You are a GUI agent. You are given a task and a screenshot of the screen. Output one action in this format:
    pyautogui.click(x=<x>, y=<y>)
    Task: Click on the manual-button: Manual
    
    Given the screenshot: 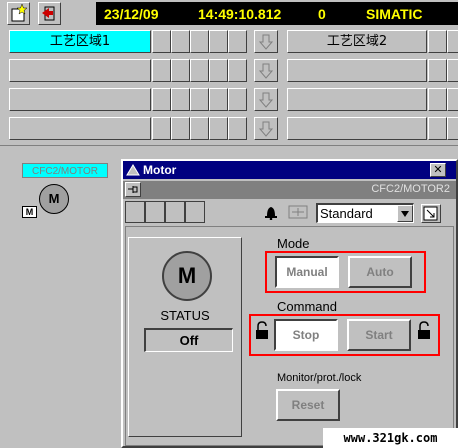 What is the action you would take?
    pyautogui.click(x=307, y=272)
    